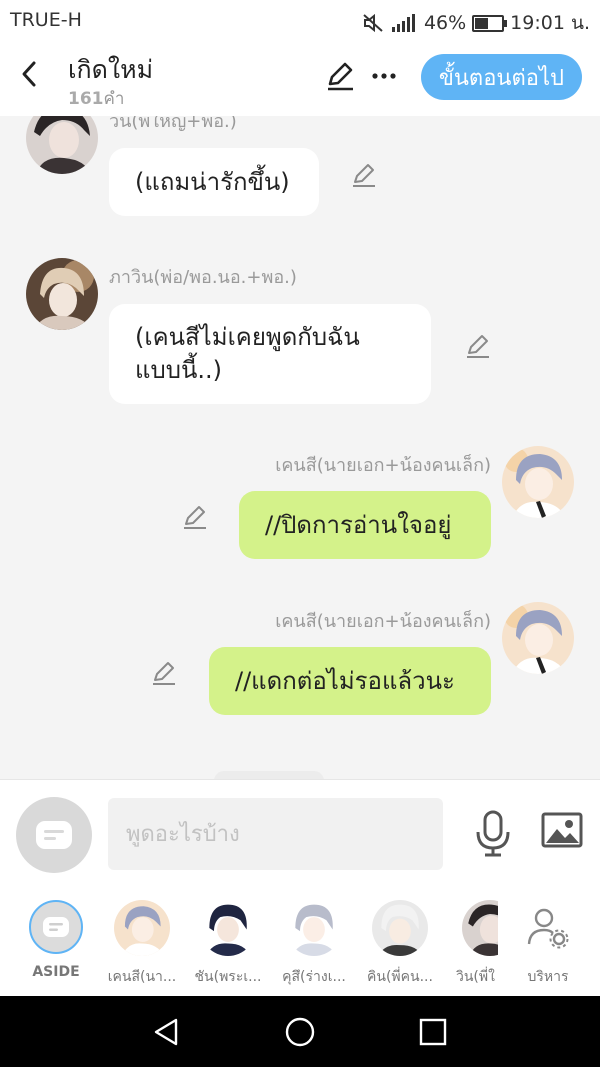 The image size is (600, 1067). Describe the element at coordinates (373, 23) in the screenshot. I see `mute-icon` at that location.